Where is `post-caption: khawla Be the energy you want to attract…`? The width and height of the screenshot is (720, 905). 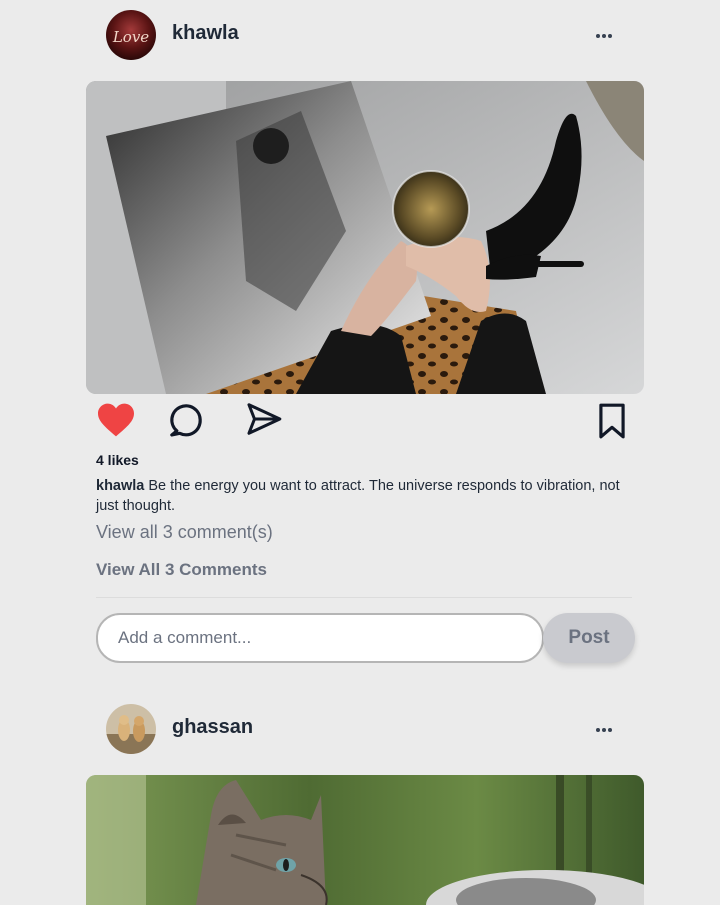 post-caption: khawla Be the energy you want to attract… is located at coordinates (361, 496).